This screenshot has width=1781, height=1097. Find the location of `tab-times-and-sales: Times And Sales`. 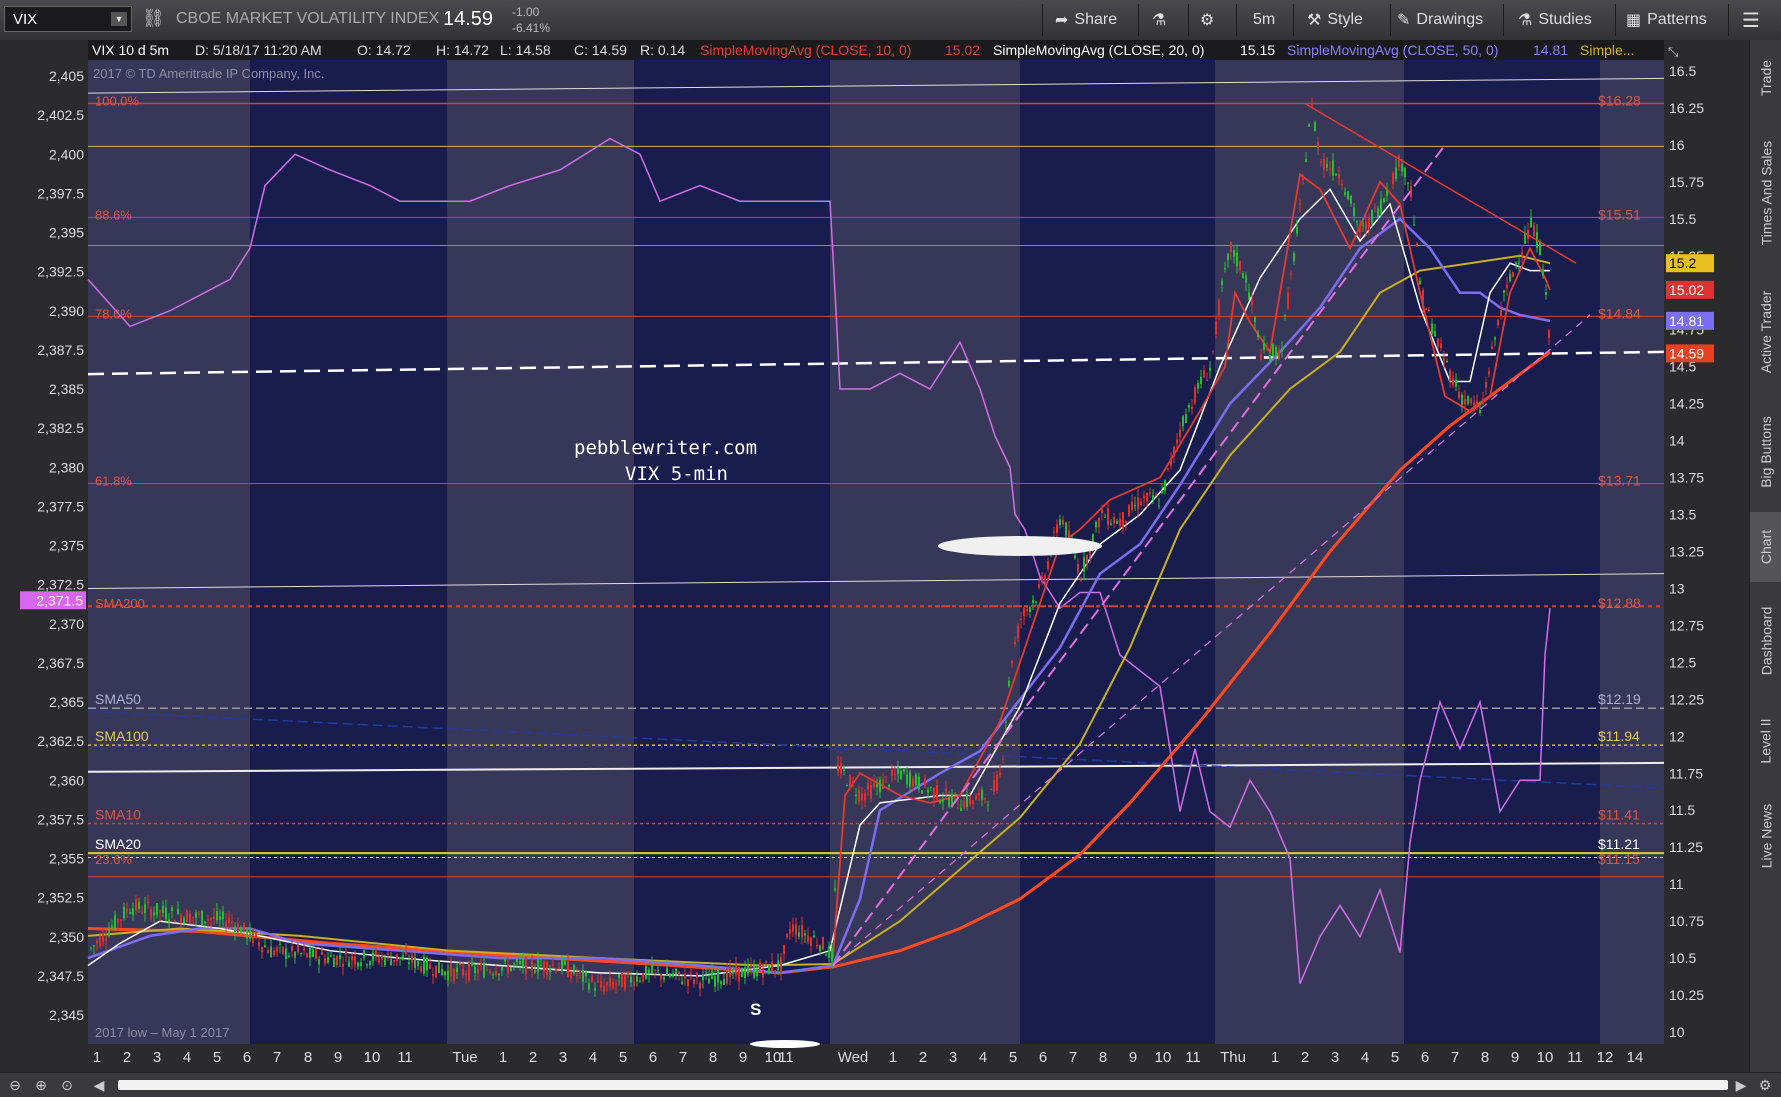

tab-times-and-sales: Times And Sales is located at coordinates (1765, 193).